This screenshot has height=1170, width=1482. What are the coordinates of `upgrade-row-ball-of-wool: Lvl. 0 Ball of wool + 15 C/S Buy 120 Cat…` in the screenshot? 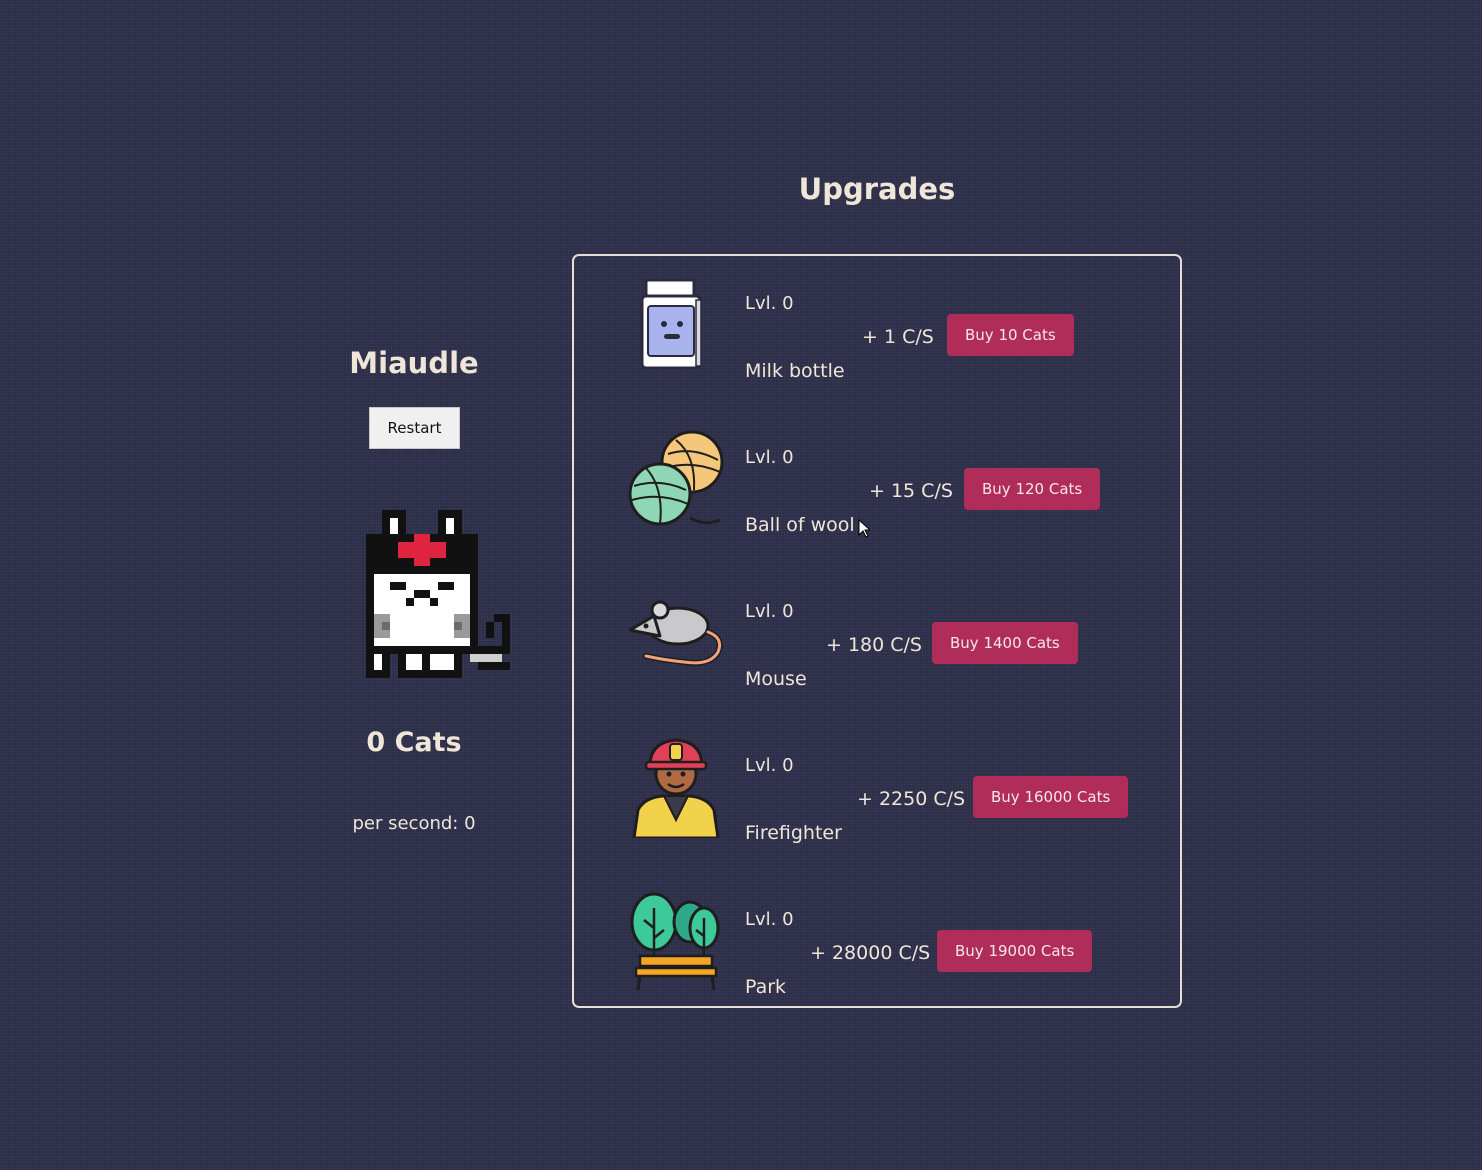 It's located at (877, 482).